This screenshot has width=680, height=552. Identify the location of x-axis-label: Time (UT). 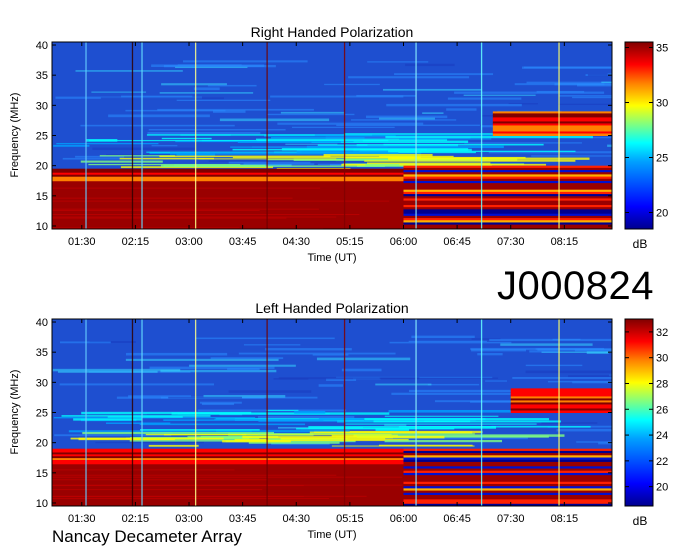
(331, 535).